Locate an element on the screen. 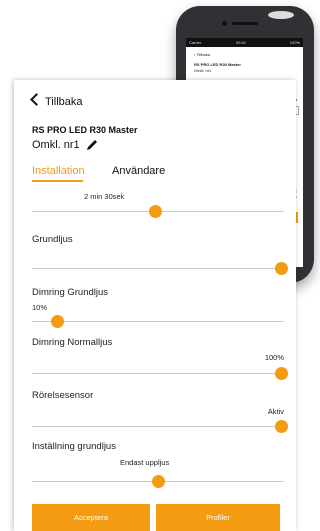 This screenshot has width=320, height=531. motion-sensor-slider-track is located at coordinates (158, 426).